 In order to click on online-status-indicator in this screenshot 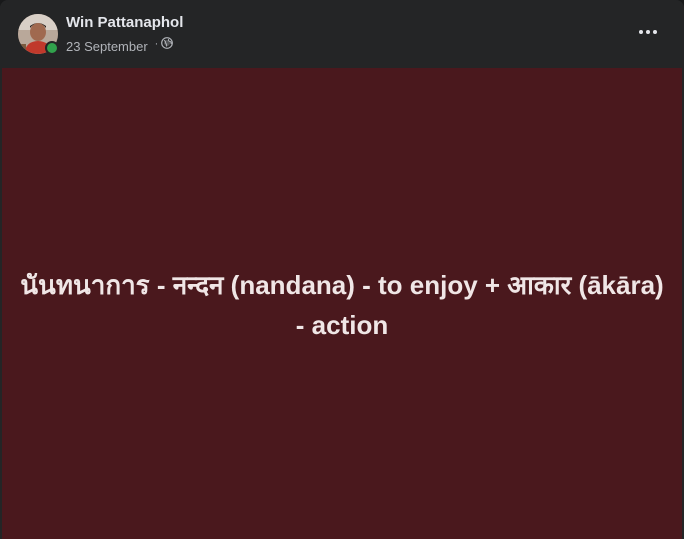, I will do `click(52, 48)`.